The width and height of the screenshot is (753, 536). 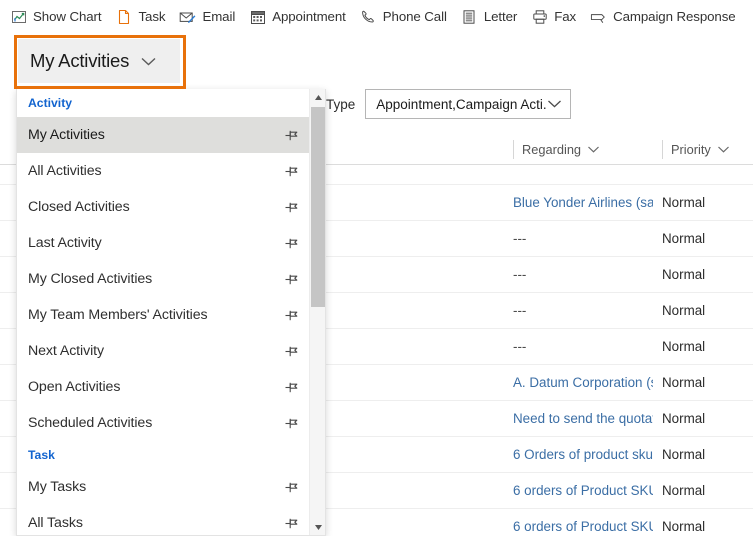 What do you see at coordinates (187, 16) in the screenshot?
I see `email-icon` at bounding box center [187, 16].